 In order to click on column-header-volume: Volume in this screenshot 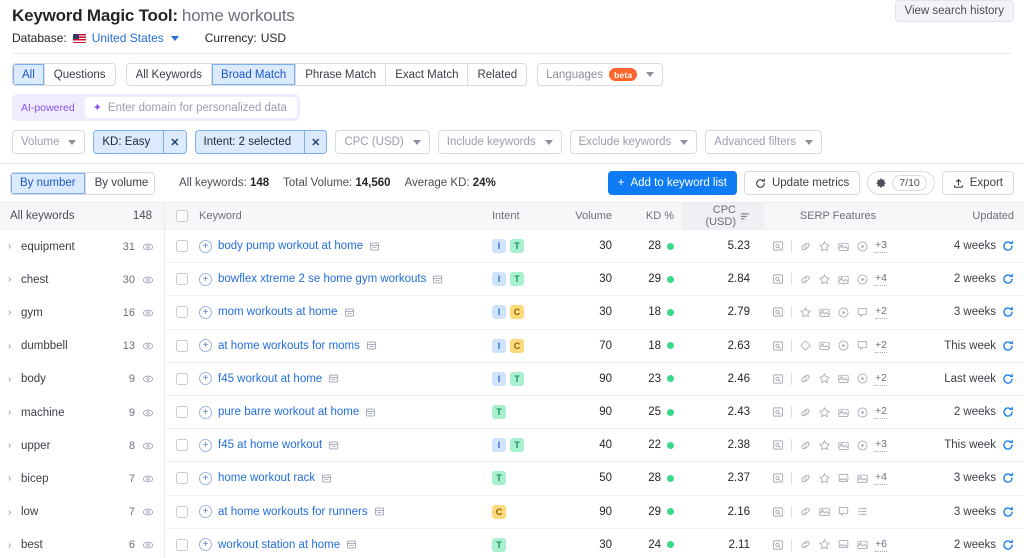, I will do `click(590, 216)`.